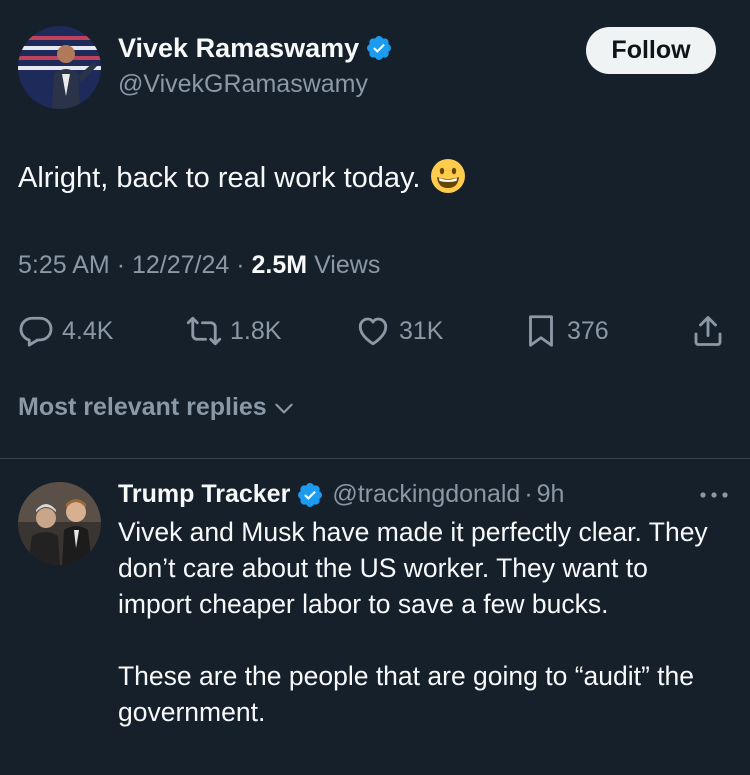 The width and height of the screenshot is (750, 775). I want to click on reply-button: 4.4K, so click(65, 331).